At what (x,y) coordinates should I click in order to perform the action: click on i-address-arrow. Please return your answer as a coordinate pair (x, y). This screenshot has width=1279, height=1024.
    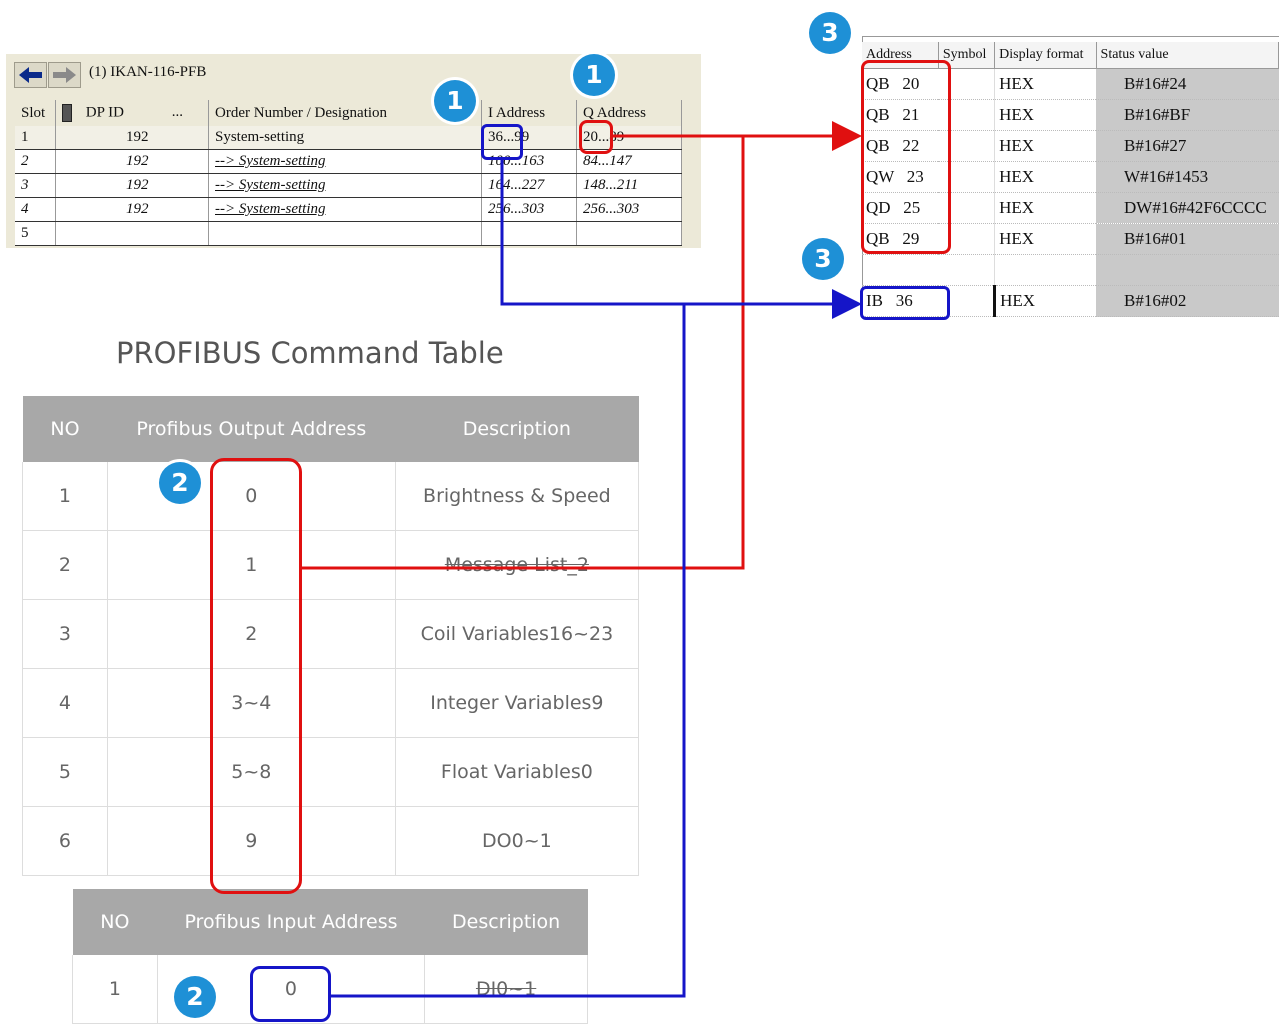
    Looking at the image, I should click on (681, 239).